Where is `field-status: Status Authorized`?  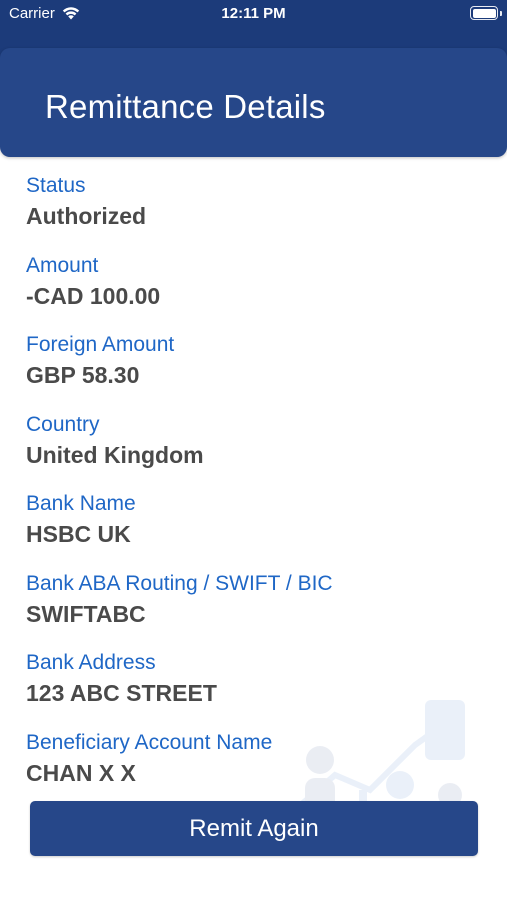
field-status: Status Authorized is located at coordinates (256, 212).